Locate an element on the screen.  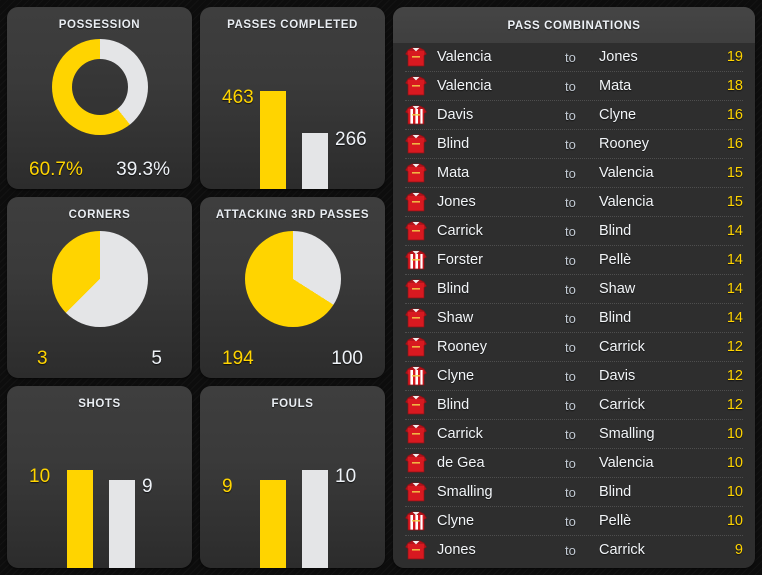
card-title: CORNERS is located at coordinates (99, 214).